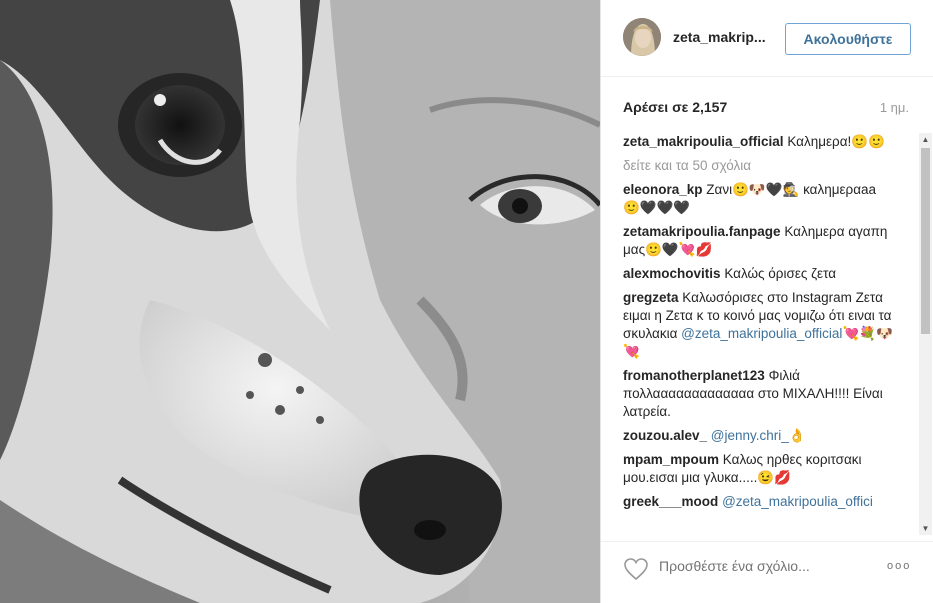 This screenshot has height=603, width=933. What do you see at coordinates (703, 141) in the screenshot?
I see `caption-username: zeta_makripoulia_official` at bounding box center [703, 141].